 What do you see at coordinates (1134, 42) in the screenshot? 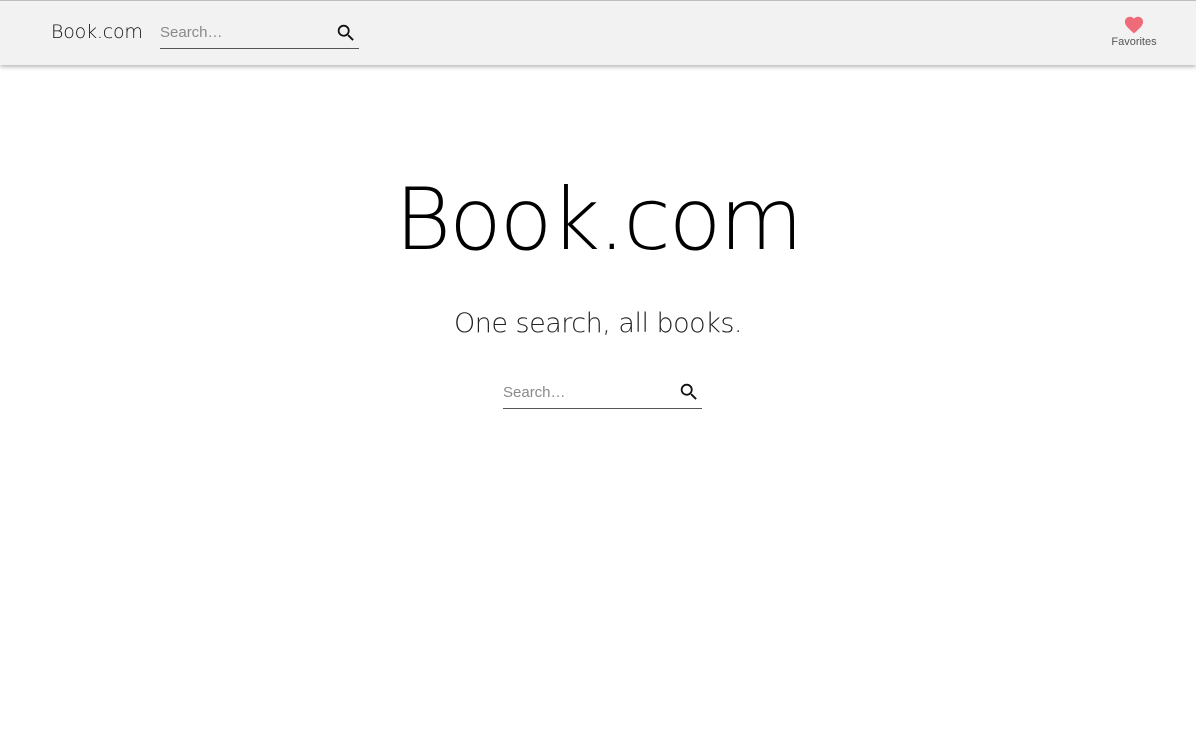
I see `favorites-label: Favorites` at bounding box center [1134, 42].